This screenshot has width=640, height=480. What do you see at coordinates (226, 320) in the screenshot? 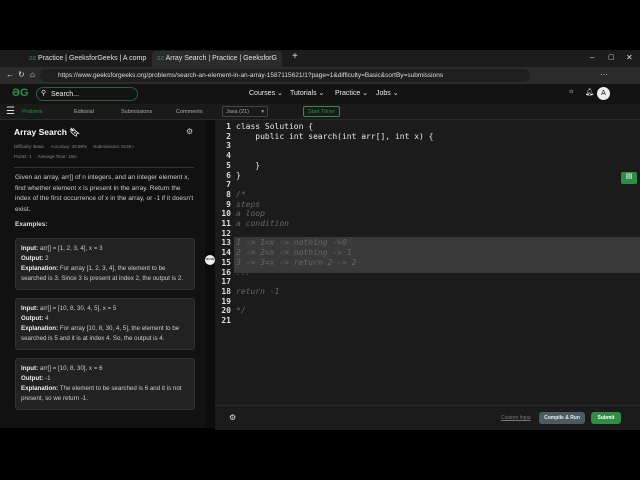
I see `line-number: 21` at bounding box center [226, 320].